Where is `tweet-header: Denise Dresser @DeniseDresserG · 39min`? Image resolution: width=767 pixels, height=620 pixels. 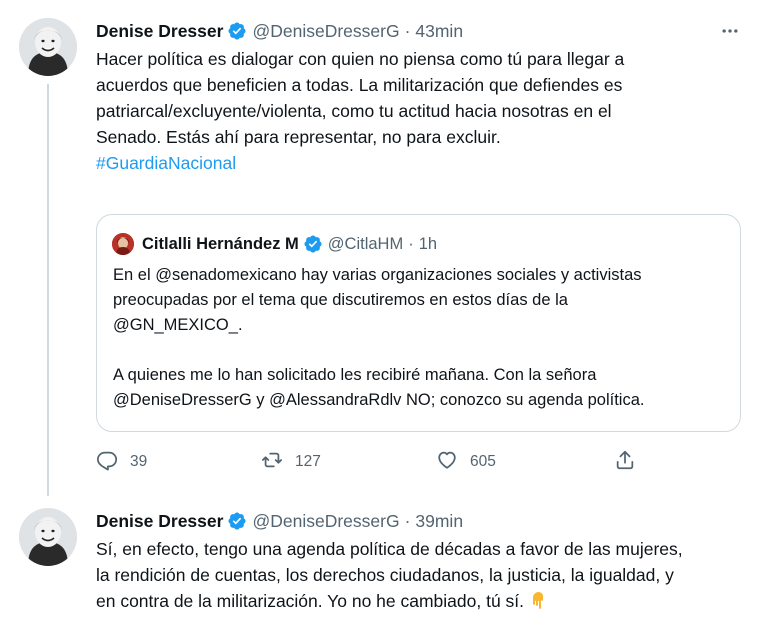
tweet-header: Denise Dresser @DeniseDresserG · 39min is located at coordinates (279, 521).